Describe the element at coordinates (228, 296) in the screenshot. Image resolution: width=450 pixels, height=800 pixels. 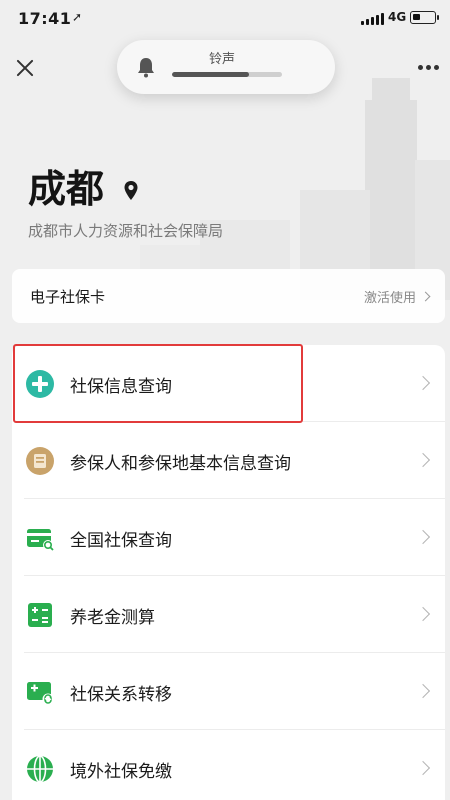
I see `e-social-security-card-row: 电子社保卡 激活使用` at that location.